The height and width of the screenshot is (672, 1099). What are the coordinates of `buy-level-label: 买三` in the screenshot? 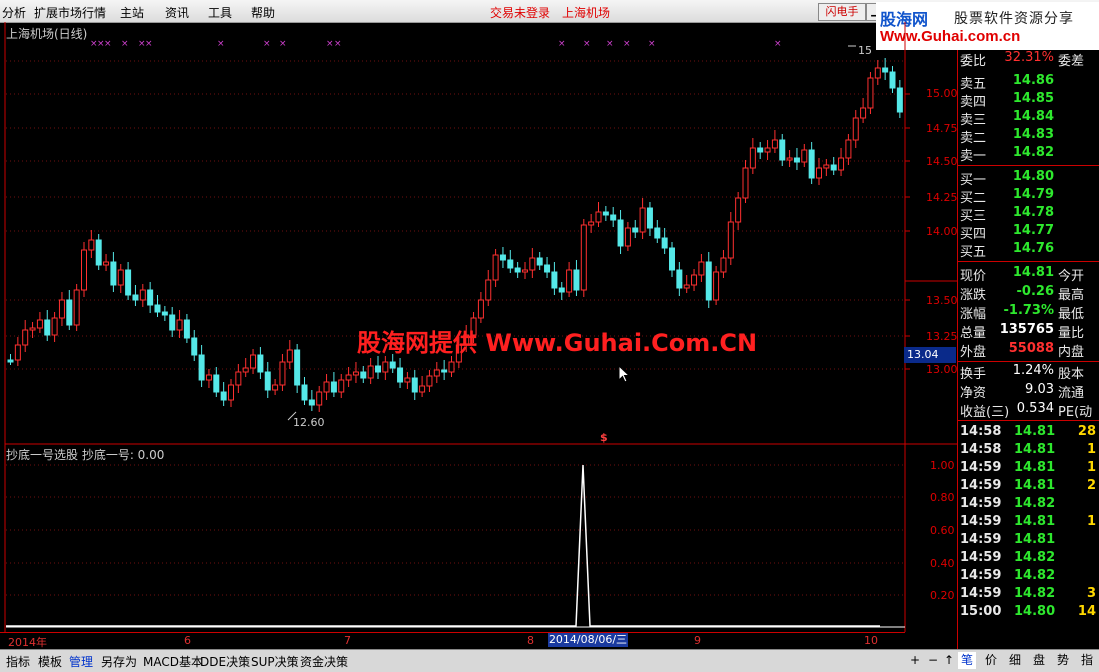 It's located at (973, 216).